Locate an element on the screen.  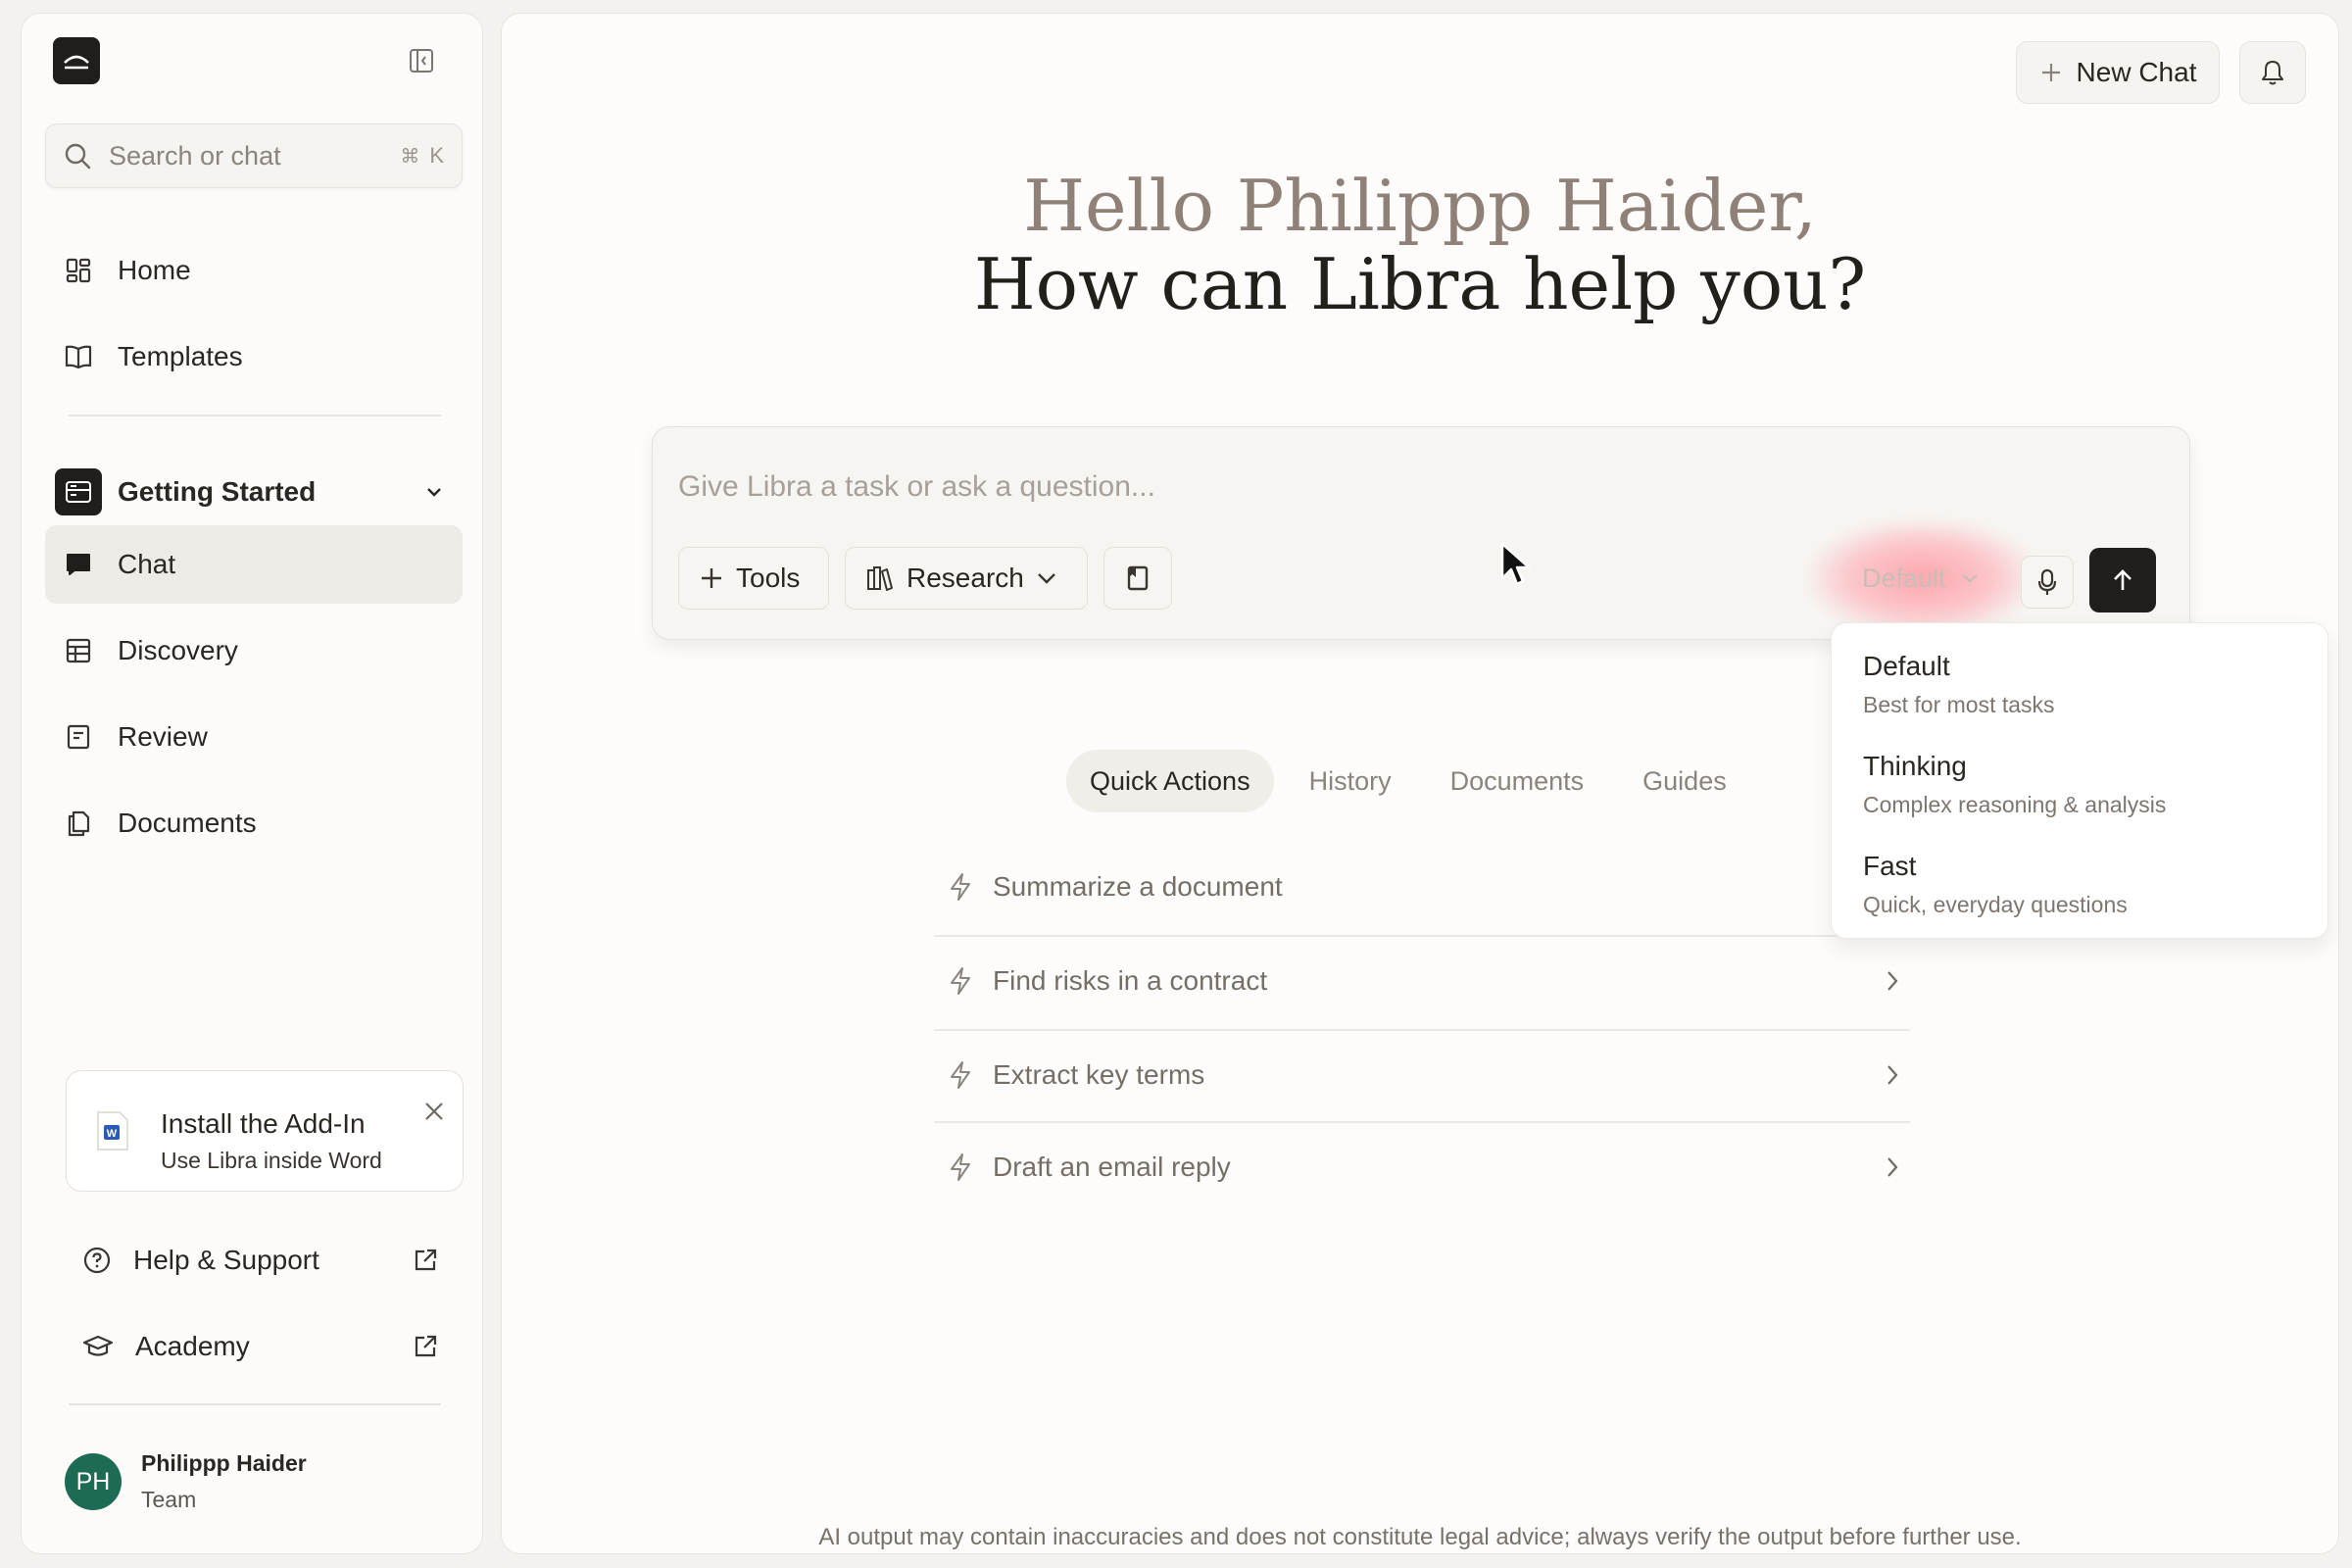
quick-action-item: Find risks in a contract is located at coordinates (1422, 981).